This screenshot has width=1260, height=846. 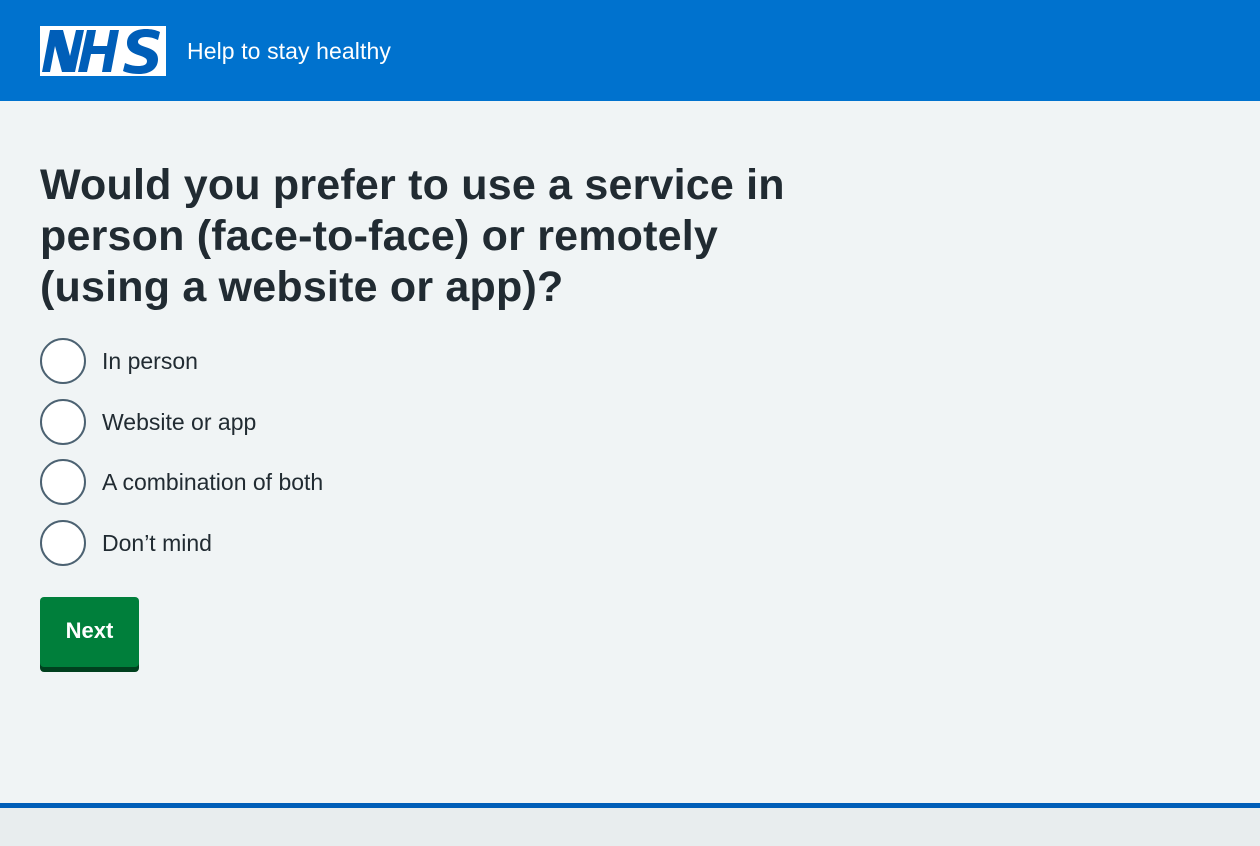 What do you see at coordinates (340, 482) in the screenshot?
I see `radio-option-combination: A combination of both` at bounding box center [340, 482].